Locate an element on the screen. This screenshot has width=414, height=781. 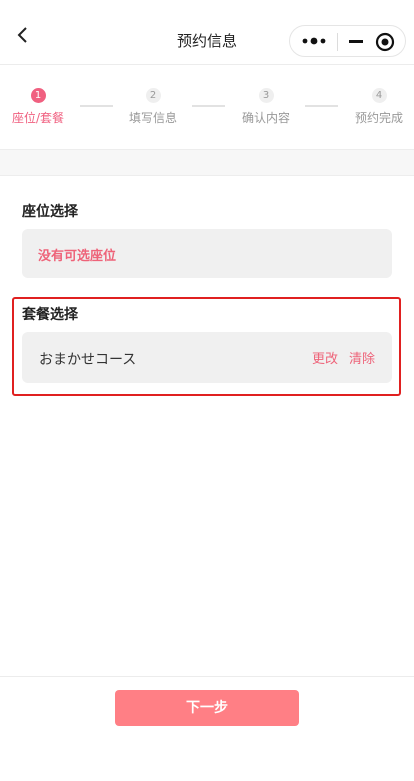
seat-options-box: 没有可选座位 is located at coordinates (207, 253).